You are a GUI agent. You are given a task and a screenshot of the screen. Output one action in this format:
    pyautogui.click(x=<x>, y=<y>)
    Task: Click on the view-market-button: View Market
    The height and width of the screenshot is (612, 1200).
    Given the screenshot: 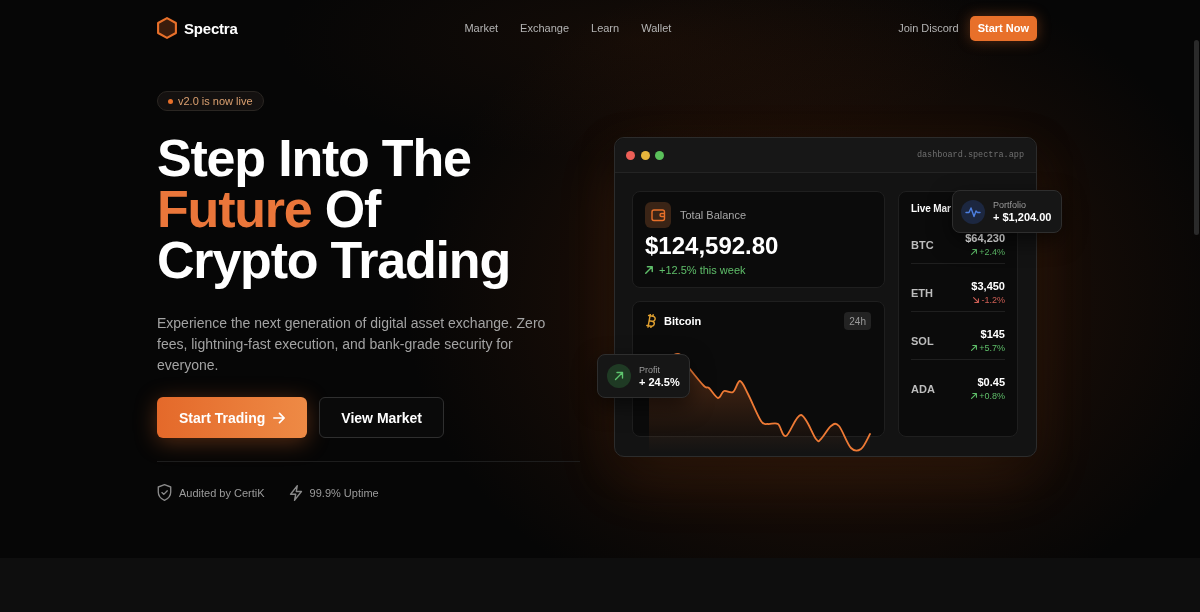 What is the action you would take?
    pyautogui.click(x=382, y=417)
    